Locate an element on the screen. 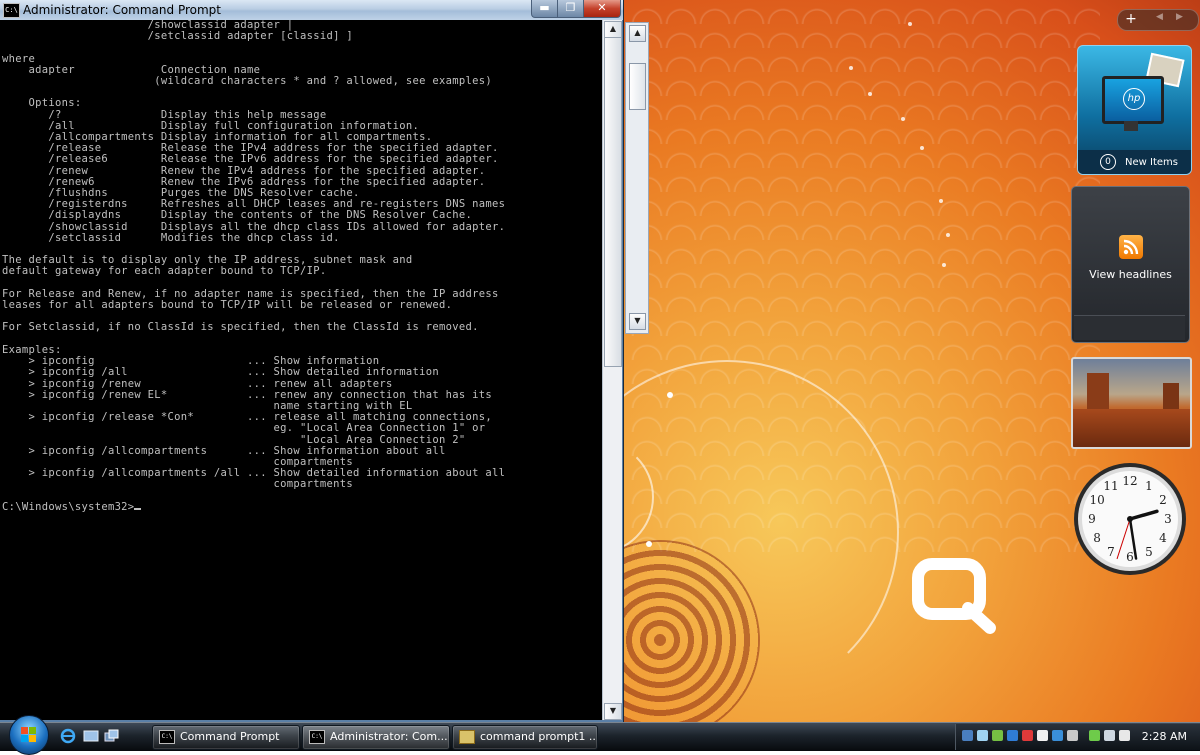 This screenshot has height=755, width=1200. clock-numeral: 12 is located at coordinates (1129, 481).